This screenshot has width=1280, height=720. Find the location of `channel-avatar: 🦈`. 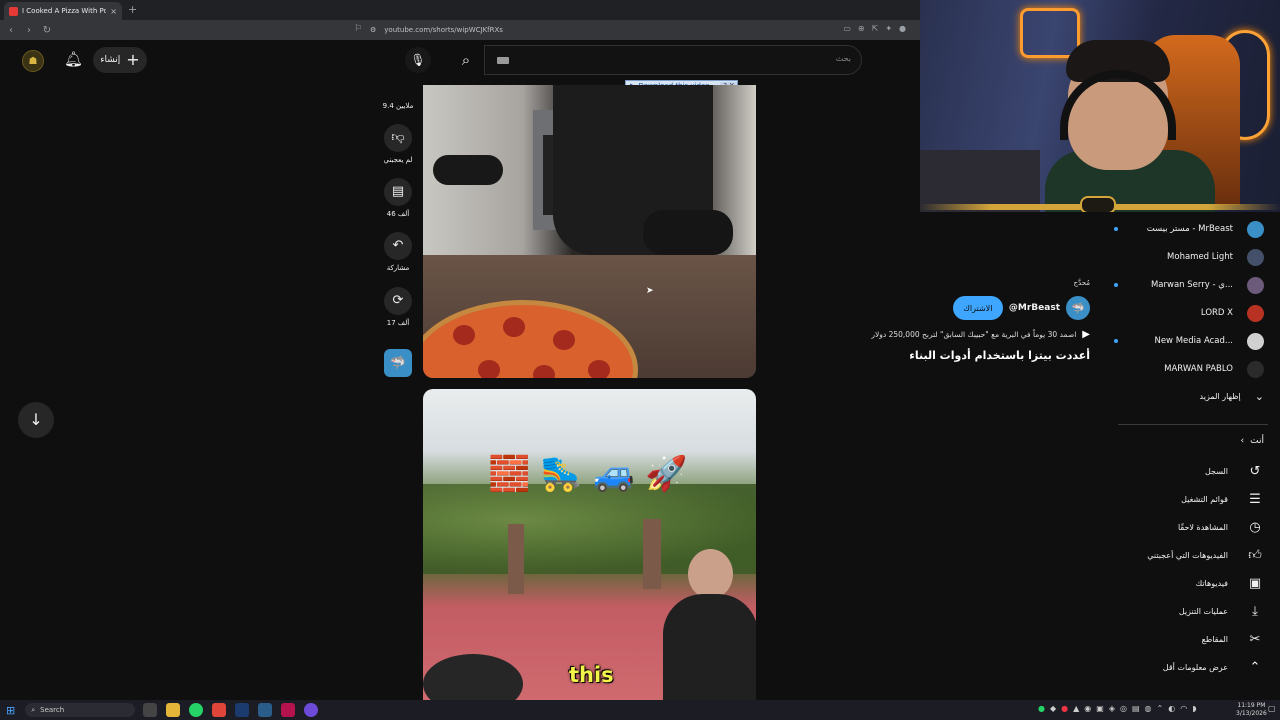

channel-avatar: 🦈 is located at coordinates (1078, 308).